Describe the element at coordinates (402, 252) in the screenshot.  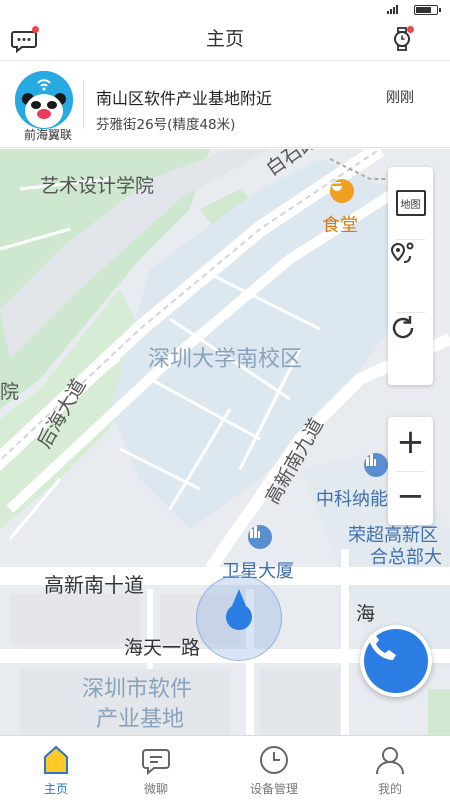
I see `route-icon` at that location.